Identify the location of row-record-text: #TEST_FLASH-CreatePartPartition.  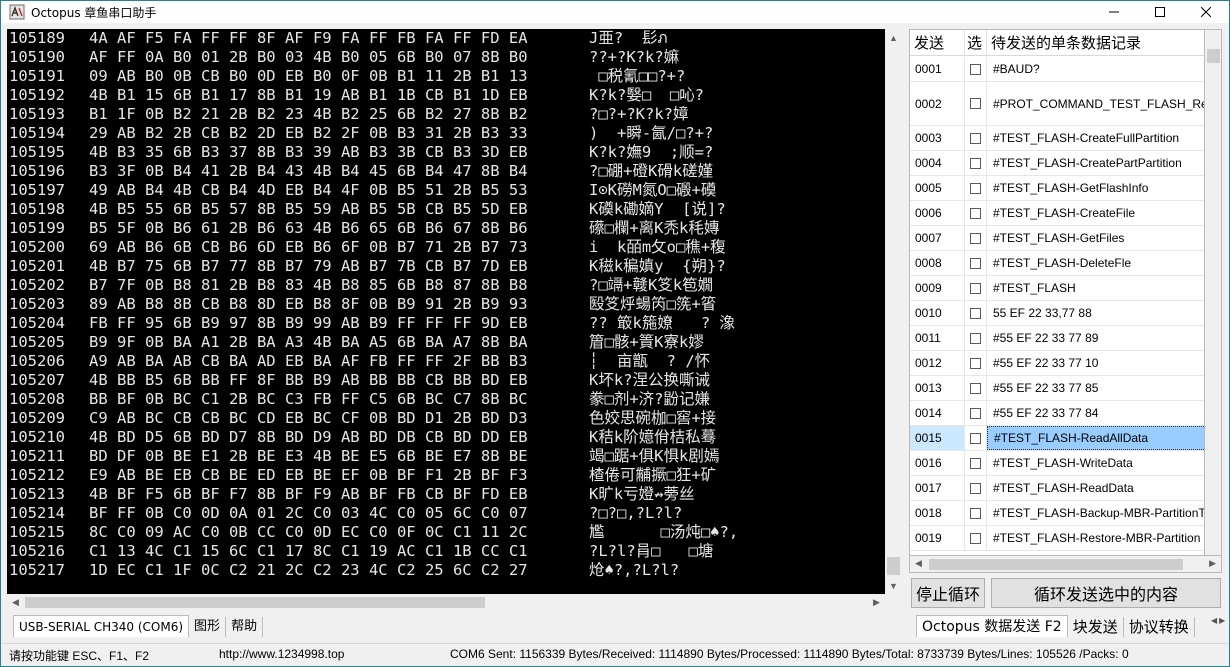
(1095, 163).